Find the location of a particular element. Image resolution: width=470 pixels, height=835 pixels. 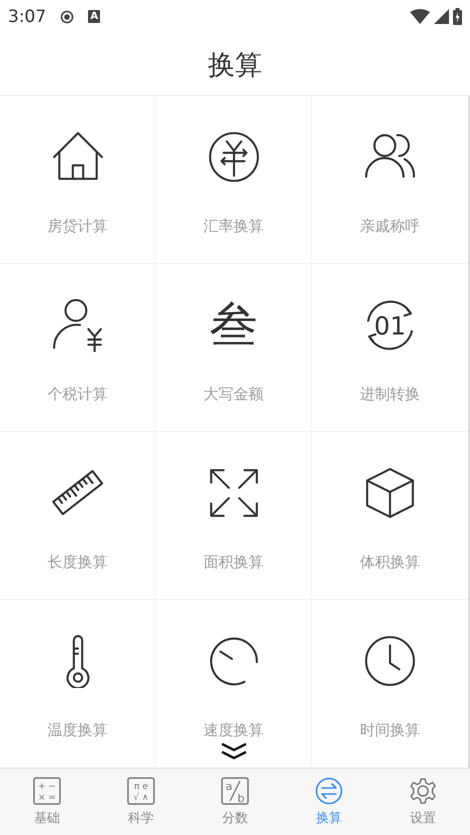

tool-label: 温度换算 is located at coordinates (78, 730).